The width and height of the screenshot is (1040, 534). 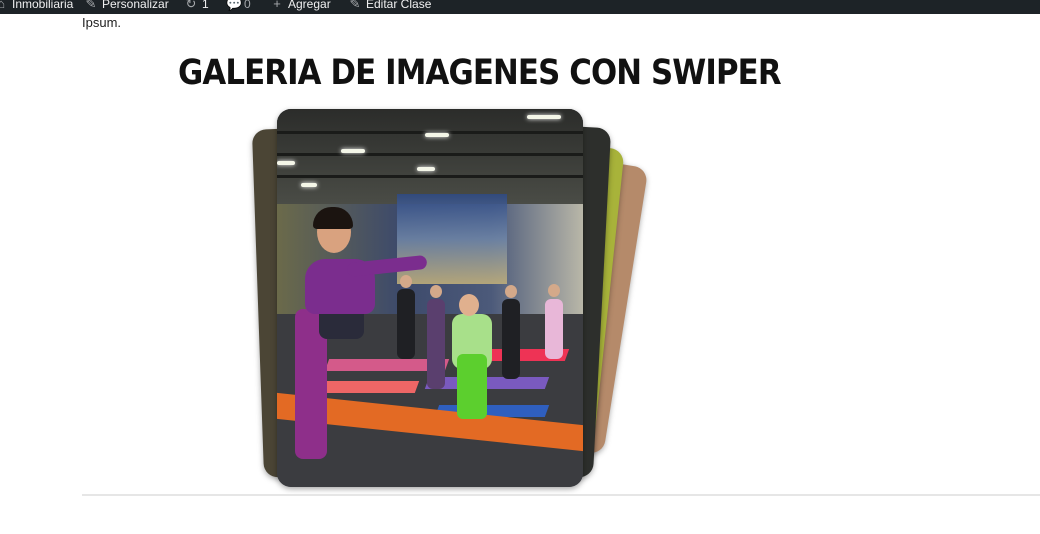 I want to click on plus-icon: +, so click(x=277, y=5).